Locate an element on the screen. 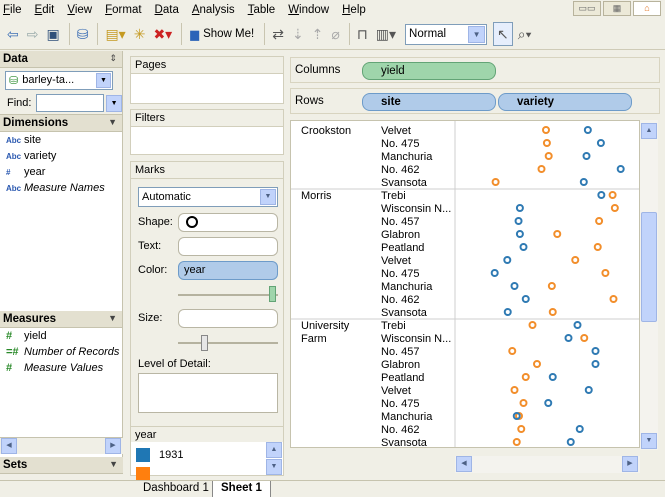  dimension-field-label: variety is located at coordinates (40, 156).